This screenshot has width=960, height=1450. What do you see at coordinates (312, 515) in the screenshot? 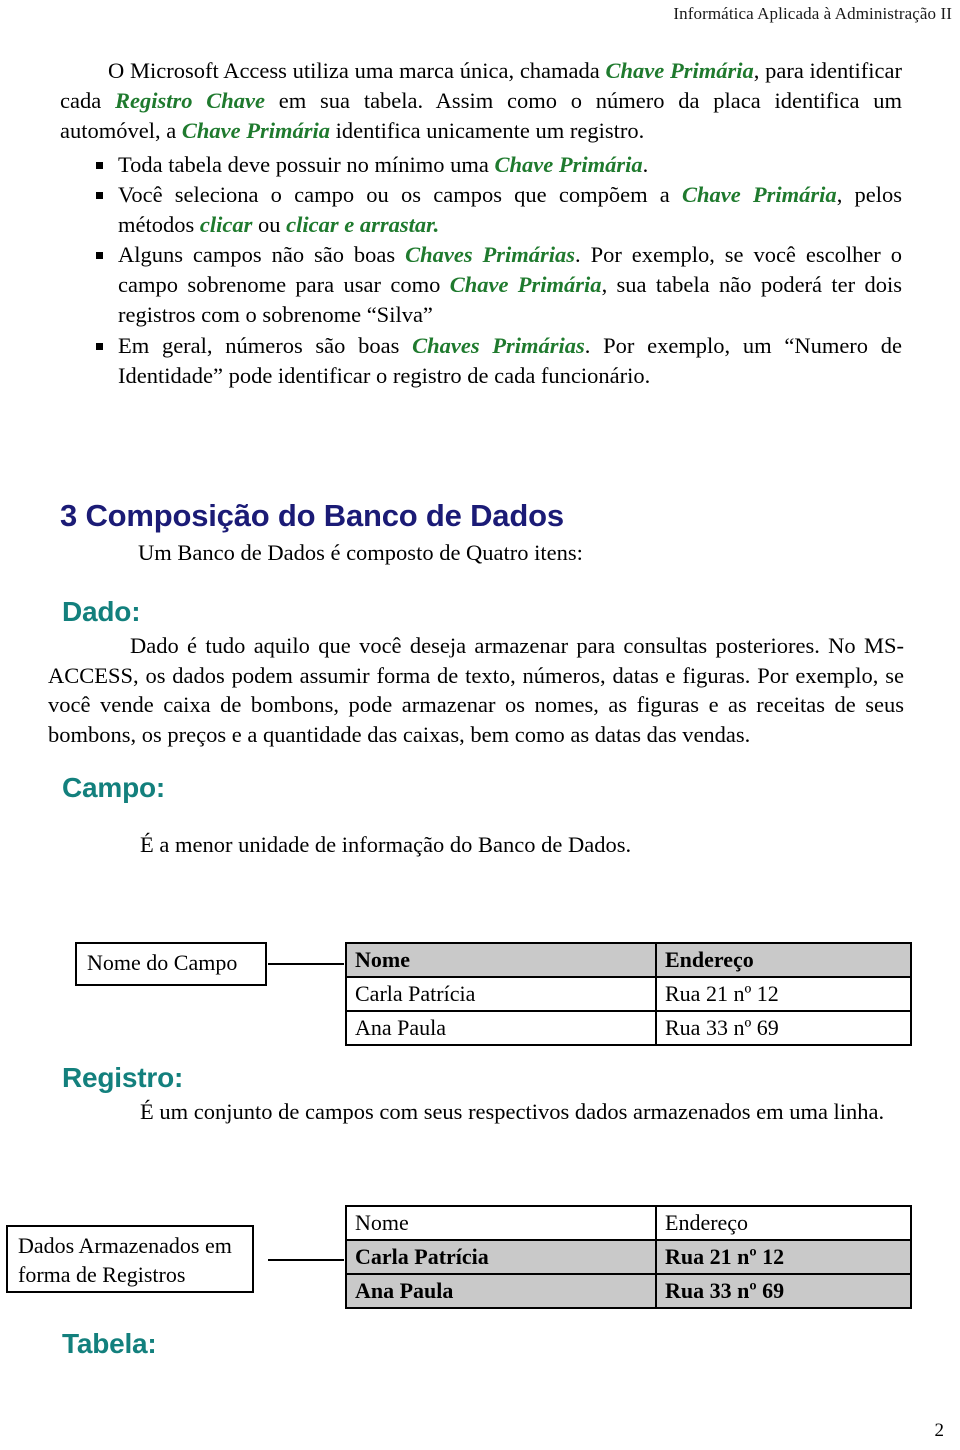
I see `section-heading-composicao: 3 Composição do Banco de Dados` at bounding box center [312, 515].